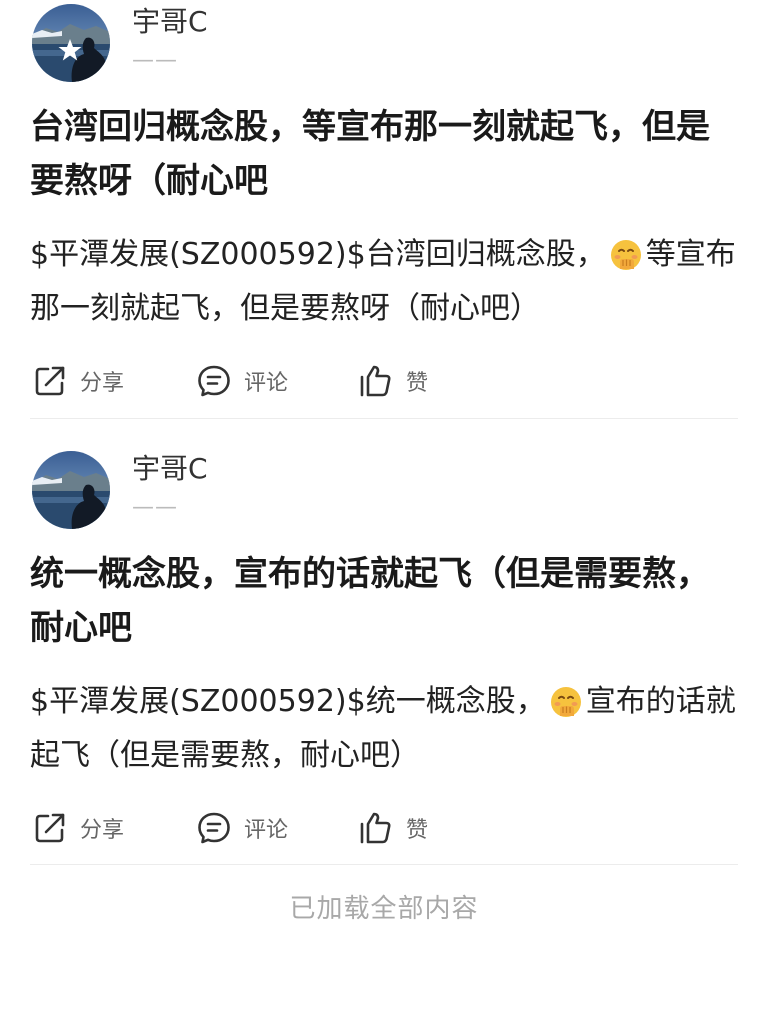  I want to click on post-content-text: $平潭发展(SZ000592)$台湾回归概念股，, so click(318, 254).